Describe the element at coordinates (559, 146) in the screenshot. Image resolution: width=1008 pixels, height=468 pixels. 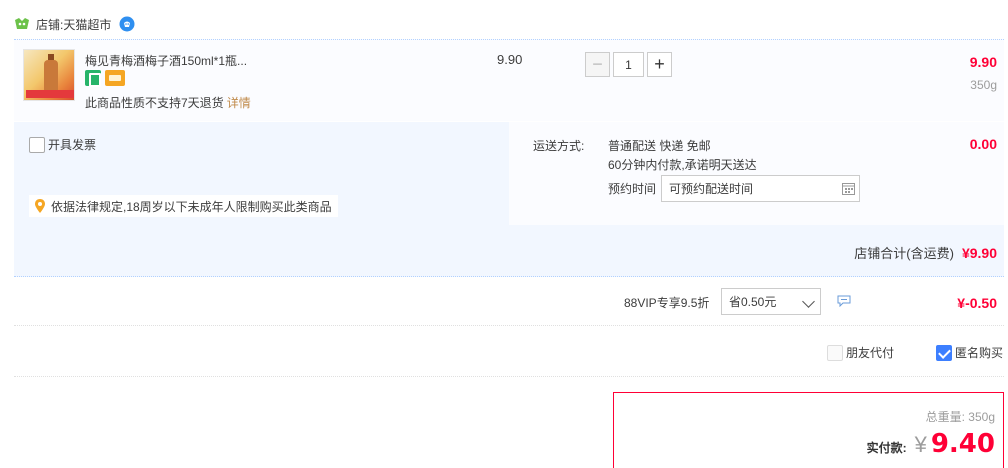
I see `shipping-method-label: 运送方式:` at that location.